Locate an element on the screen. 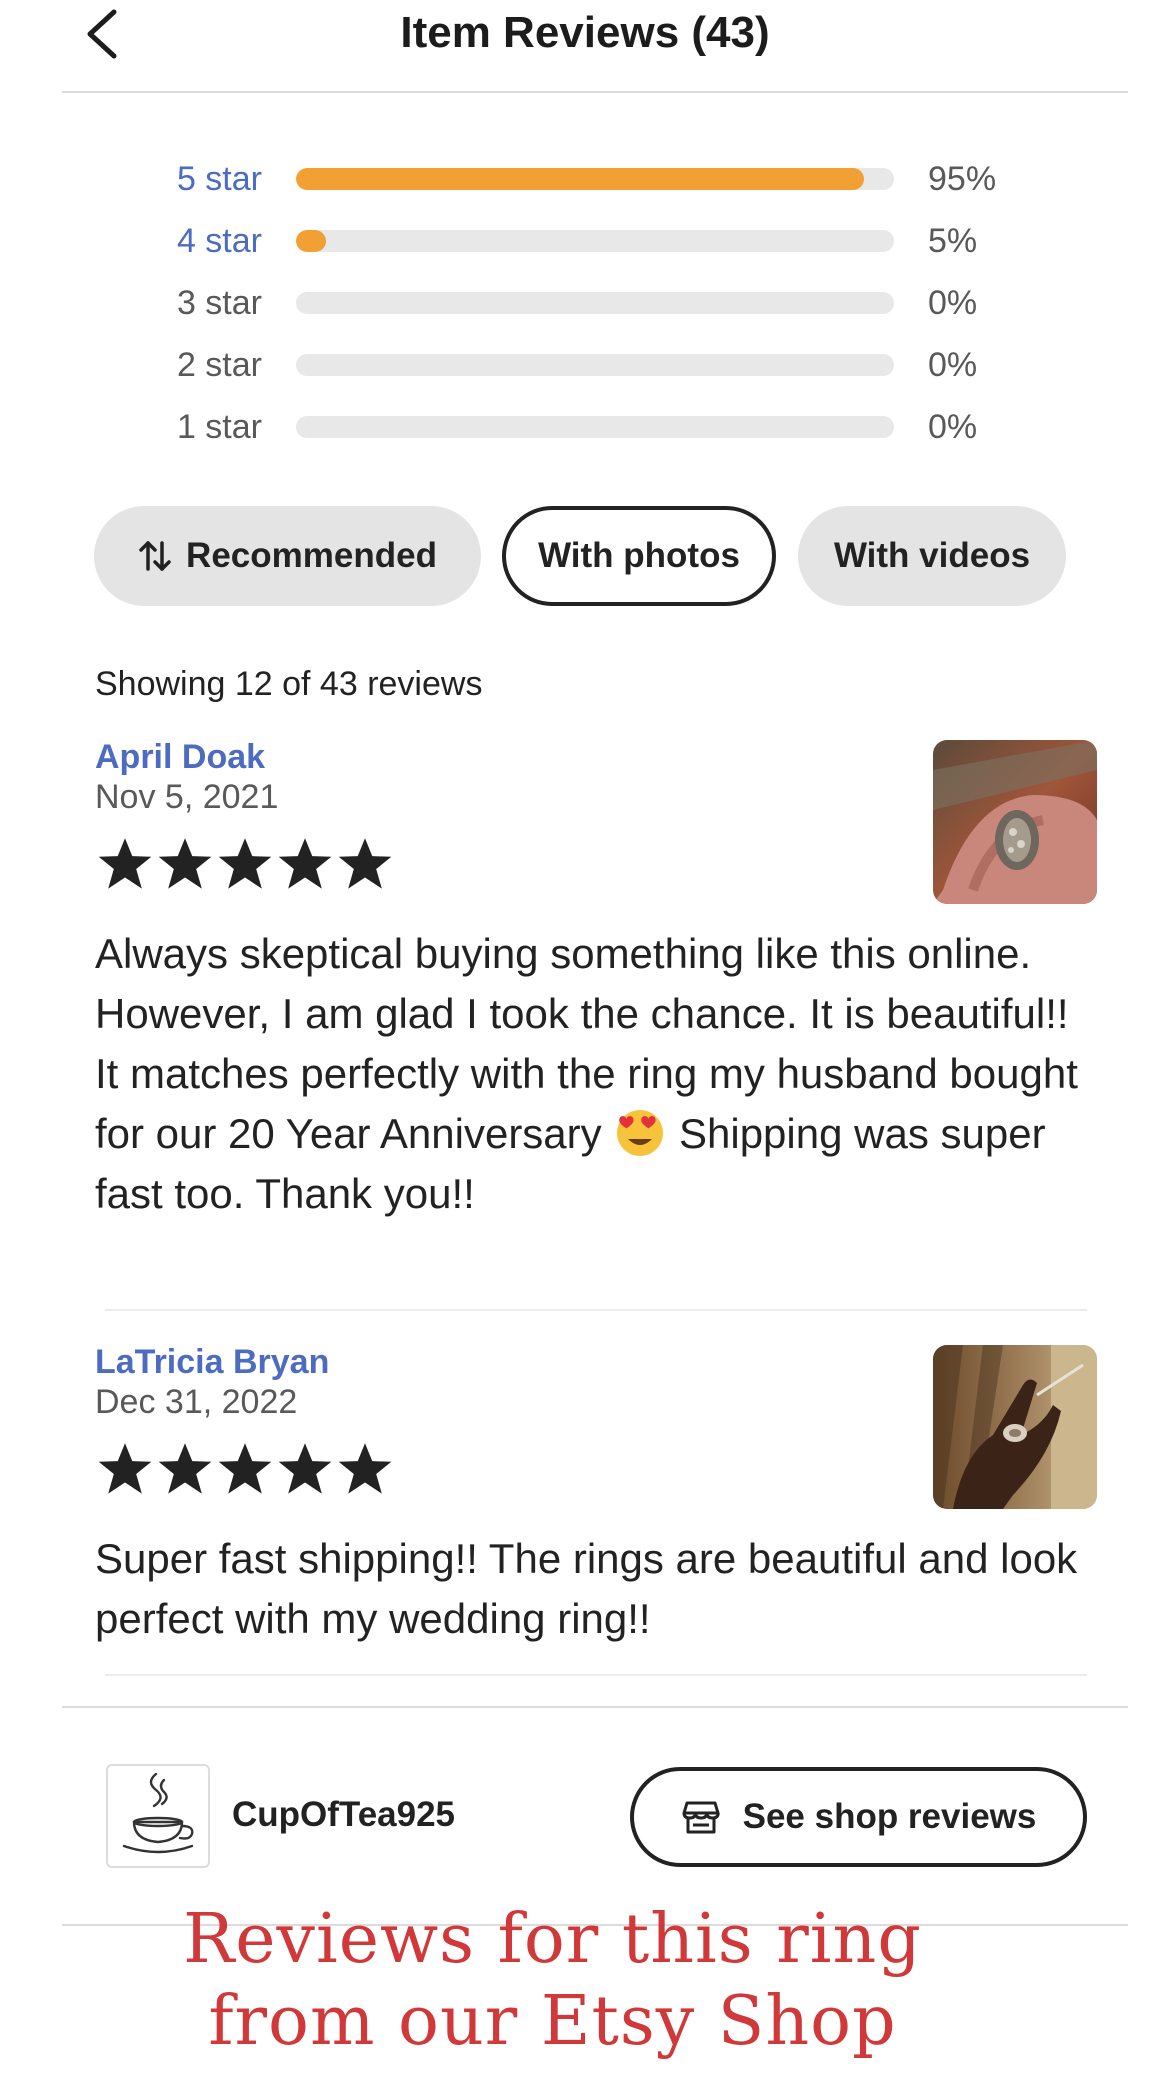  section-divider is located at coordinates (595, 1707).